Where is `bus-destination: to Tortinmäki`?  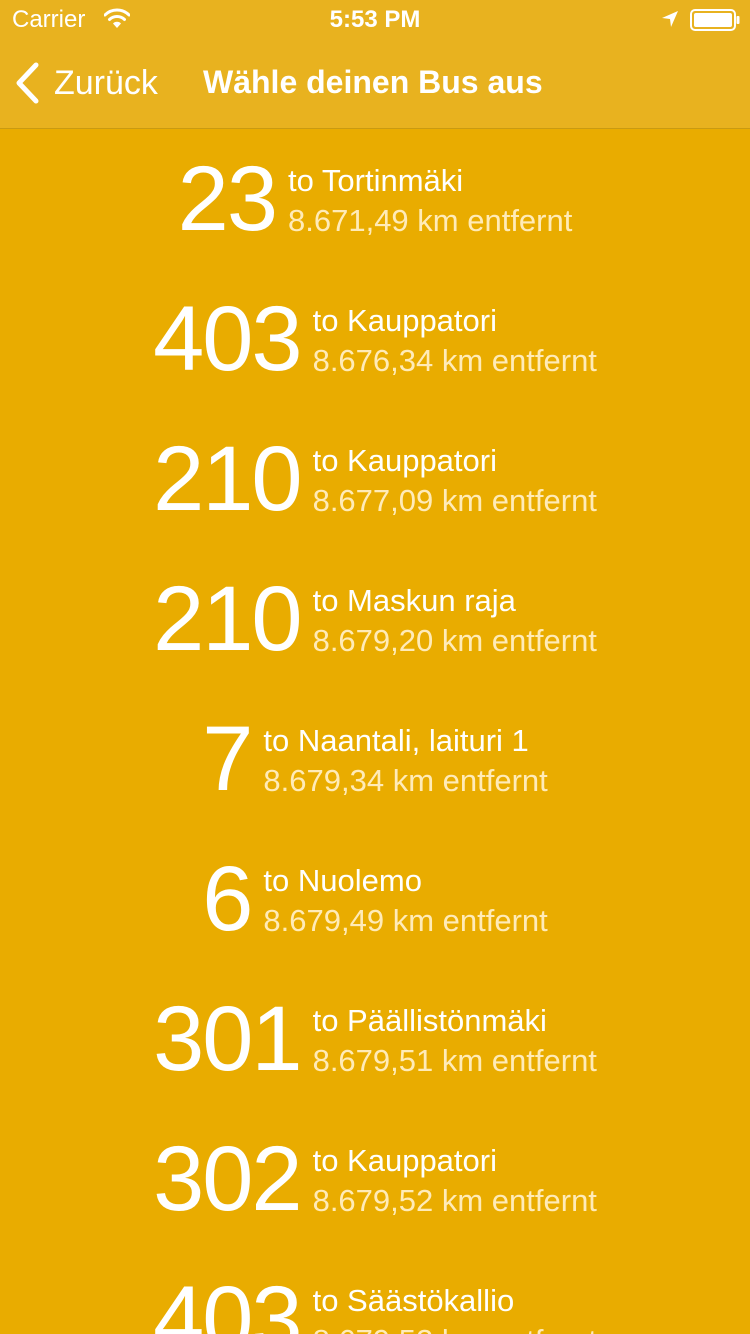 bus-destination: to Tortinmäki is located at coordinates (376, 180).